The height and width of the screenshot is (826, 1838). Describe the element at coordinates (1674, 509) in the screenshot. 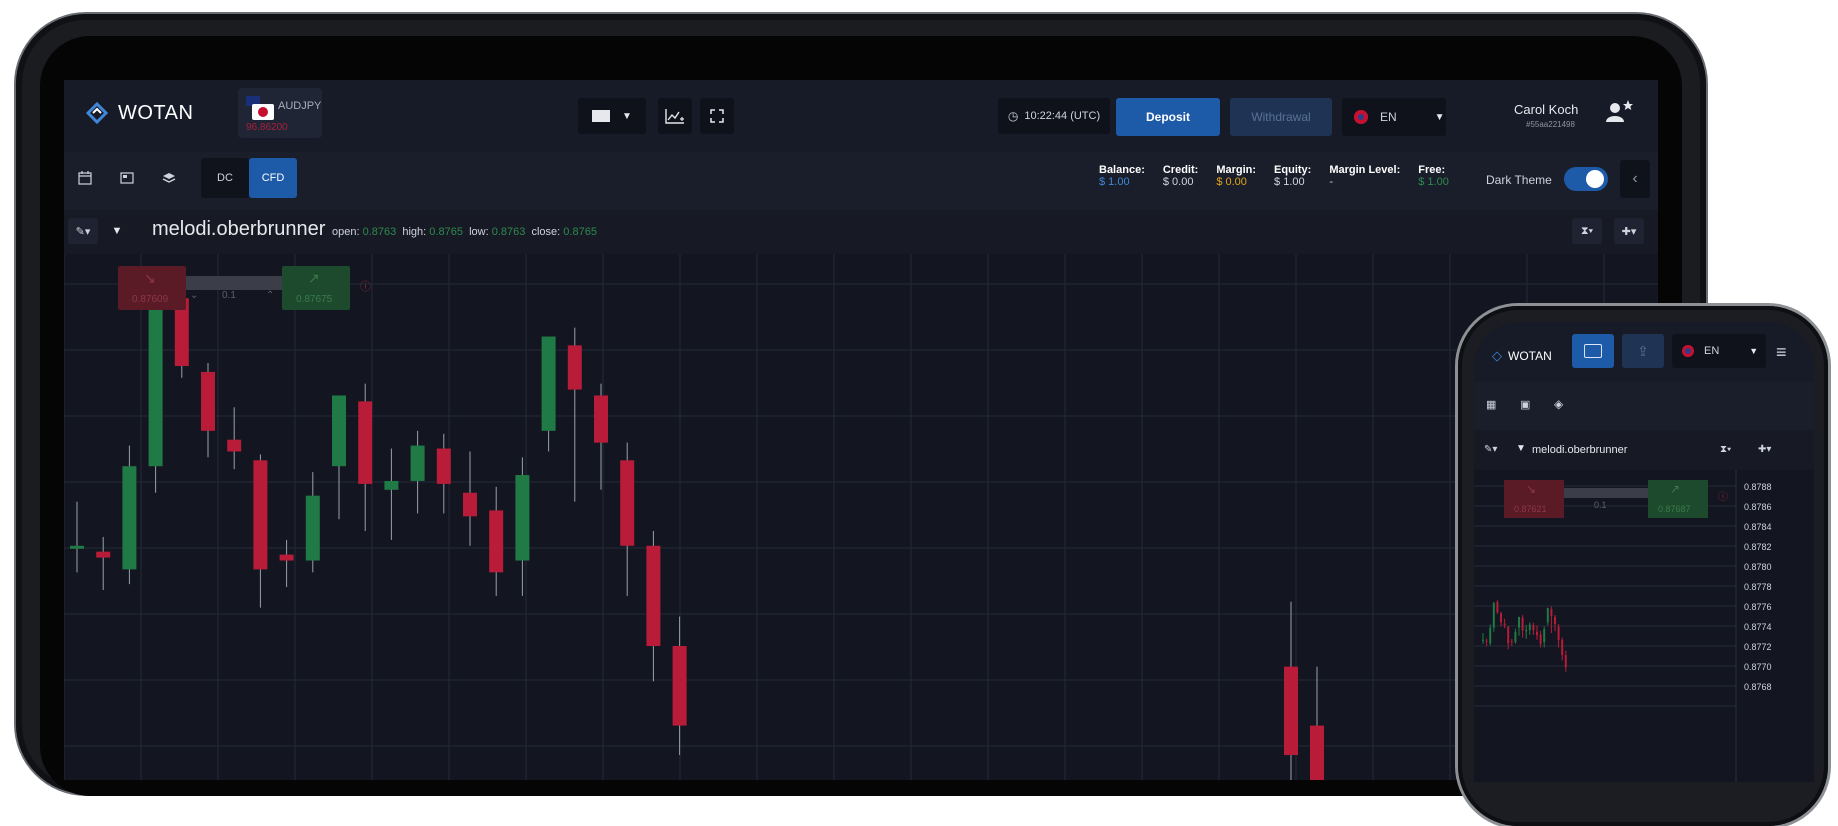

I see `phone-buy-price: 0.87687` at that location.